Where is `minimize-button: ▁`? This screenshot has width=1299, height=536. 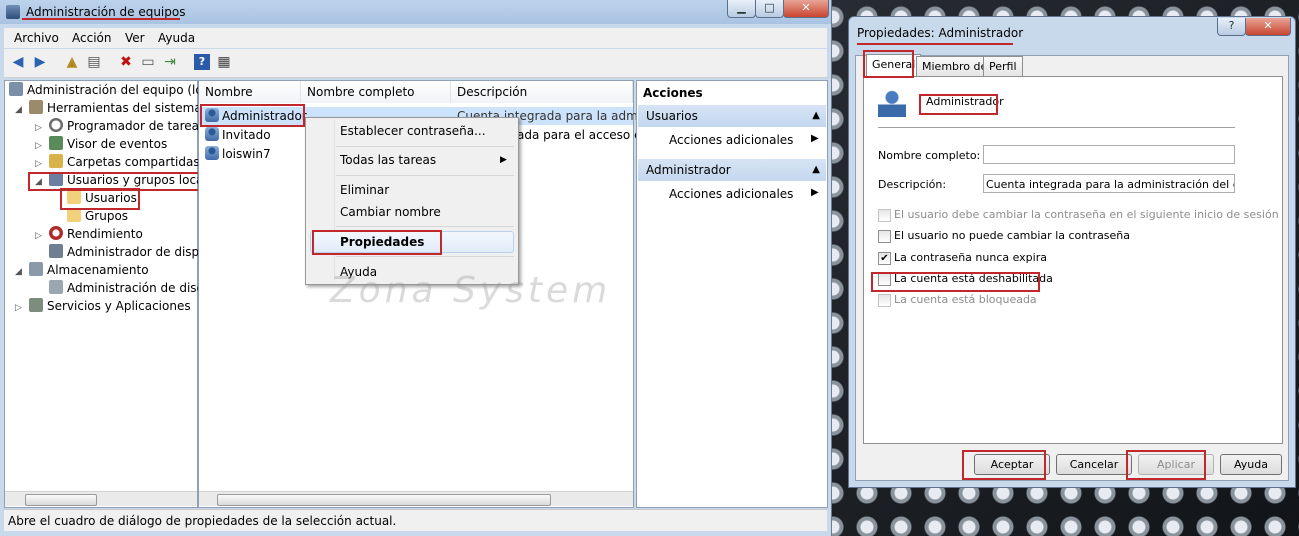 minimize-button: ▁ is located at coordinates (741, 9).